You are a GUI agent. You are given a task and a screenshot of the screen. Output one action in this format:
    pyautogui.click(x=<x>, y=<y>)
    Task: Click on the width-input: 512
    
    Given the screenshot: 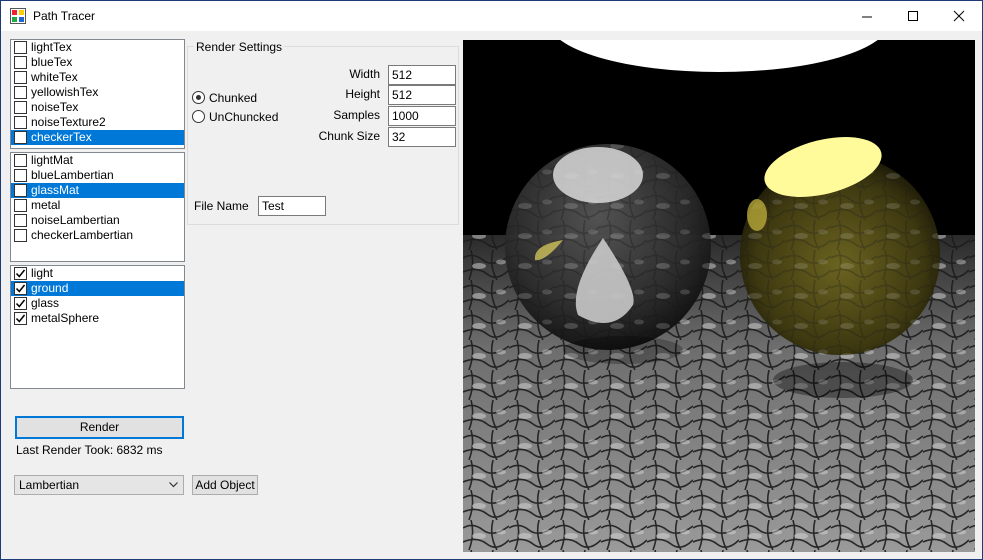 What is the action you would take?
    pyautogui.click(x=422, y=75)
    